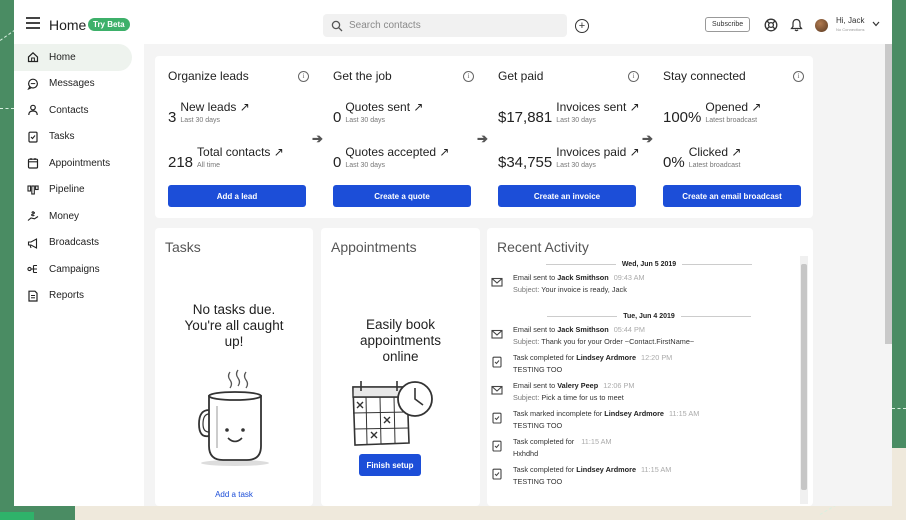  What do you see at coordinates (682, 117) in the screenshot?
I see `metric-value: 100%` at bounding box center [682, 117].